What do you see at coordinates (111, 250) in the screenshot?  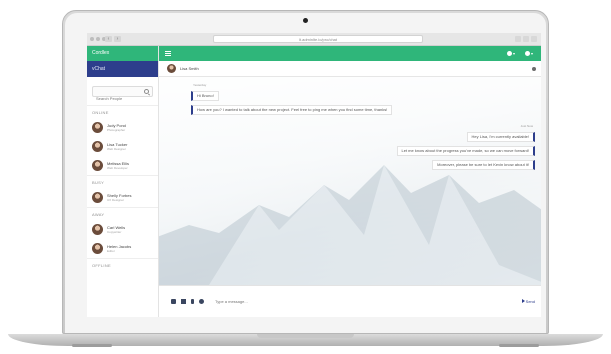 I see `contact-role: Editor` at bounding box center [111, 250].